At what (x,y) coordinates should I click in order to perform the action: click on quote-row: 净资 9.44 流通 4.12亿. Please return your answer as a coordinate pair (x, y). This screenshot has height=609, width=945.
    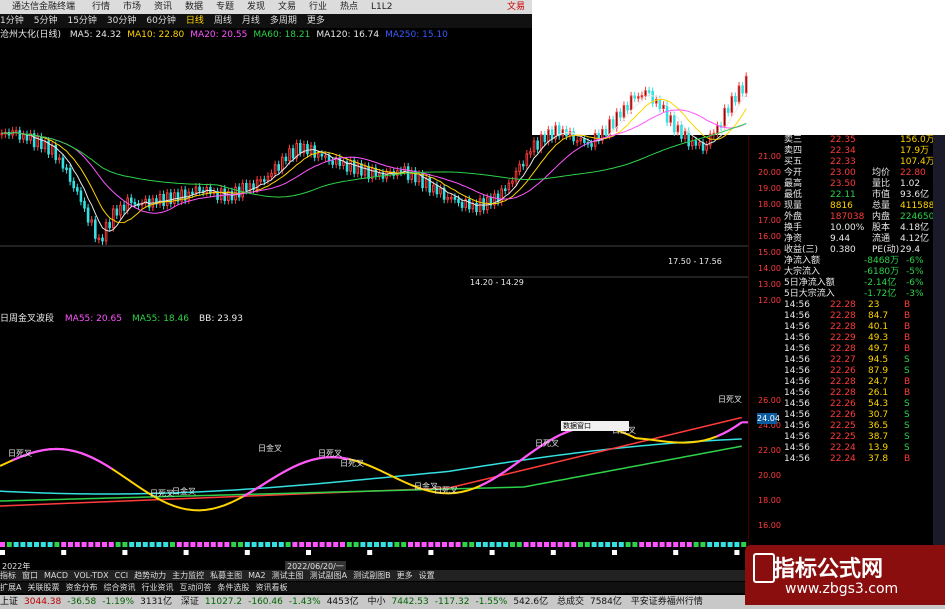
    Looking at the image, I should click on (840, 239).